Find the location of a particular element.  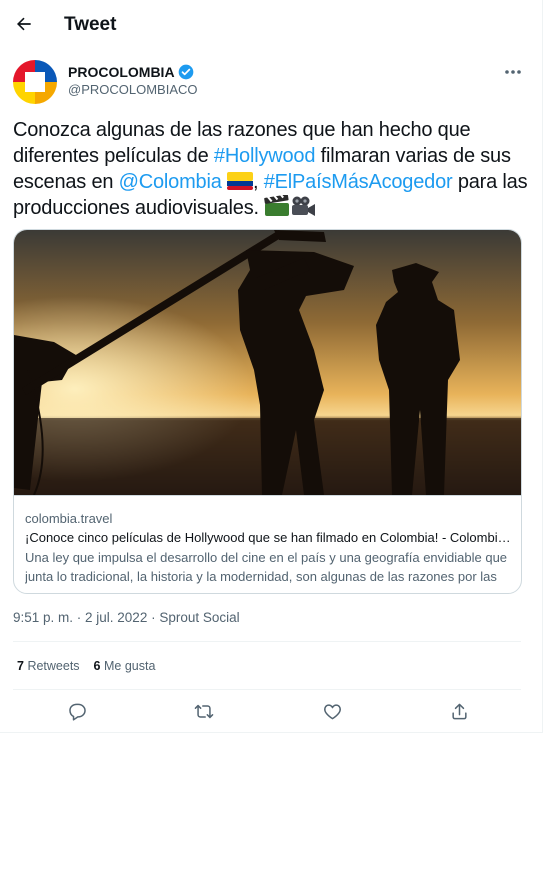

hashtag-hollywood: #Hollywood is located at coordinates (265, 156).